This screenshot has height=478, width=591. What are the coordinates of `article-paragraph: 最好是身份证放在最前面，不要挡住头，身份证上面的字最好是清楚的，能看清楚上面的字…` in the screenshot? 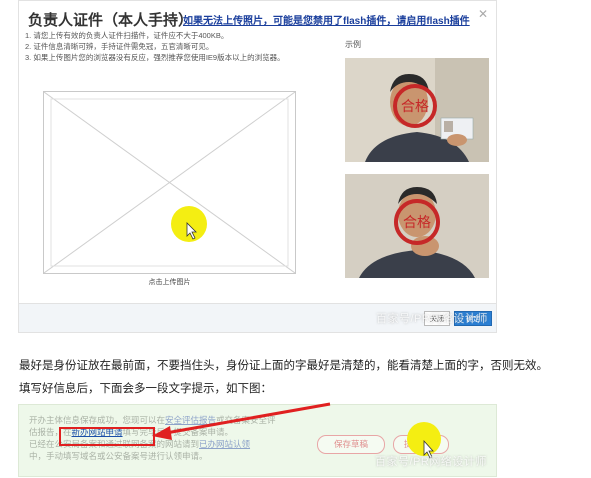 It's located at (283, 366).